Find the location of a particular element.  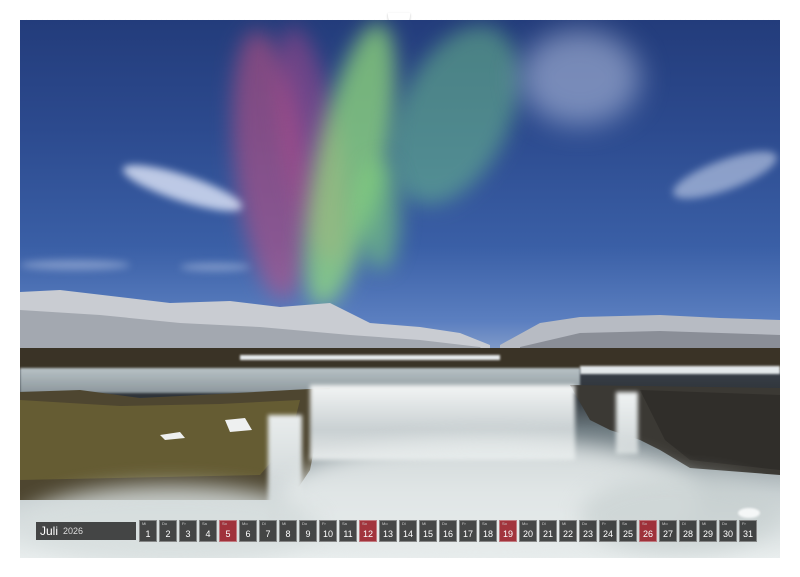

day-number: 16 is located at coordinates (447, 534).